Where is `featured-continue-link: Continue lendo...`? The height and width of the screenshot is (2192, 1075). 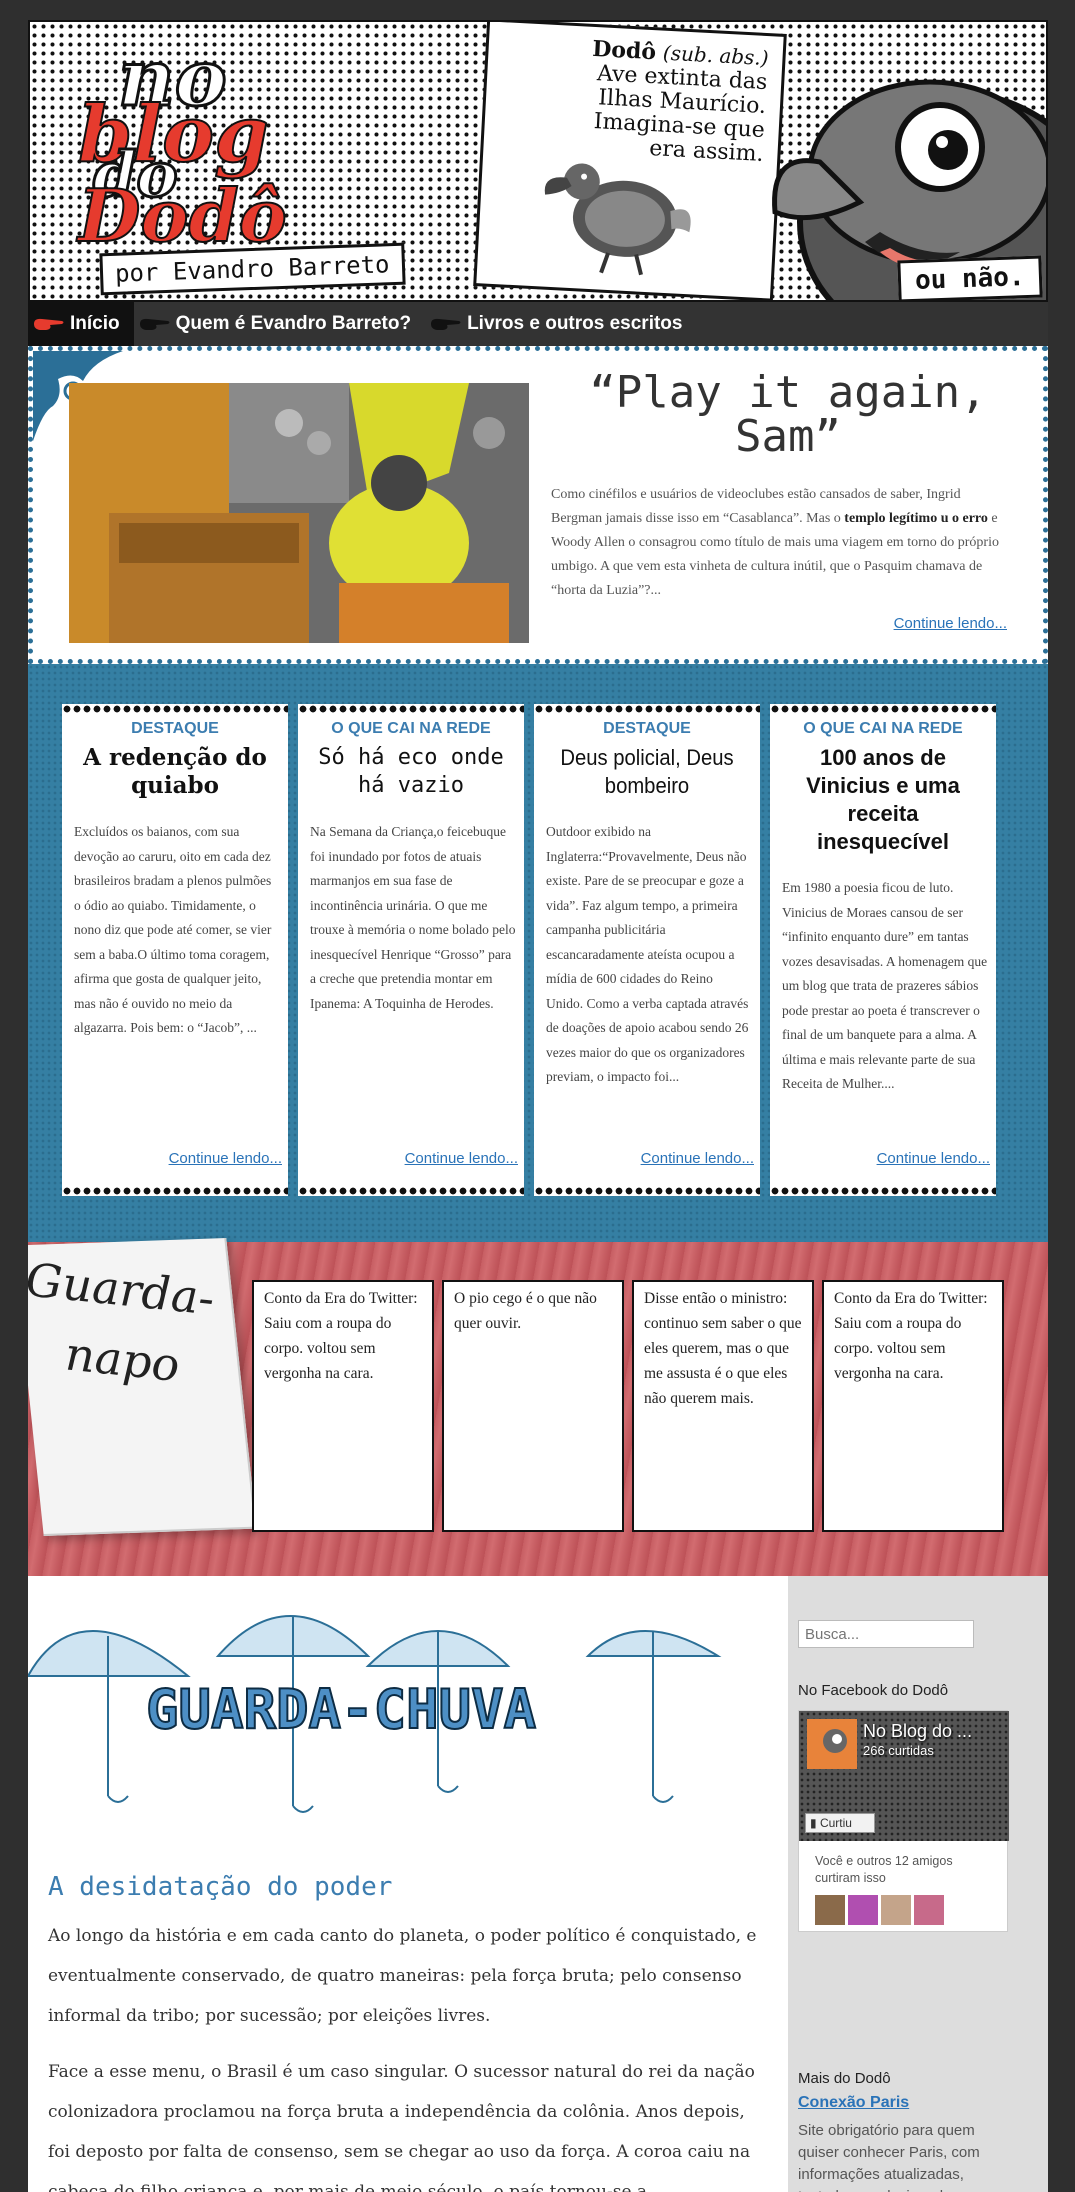
featured-continue-link: Continue lendo... is located at coordinates (950, 623).